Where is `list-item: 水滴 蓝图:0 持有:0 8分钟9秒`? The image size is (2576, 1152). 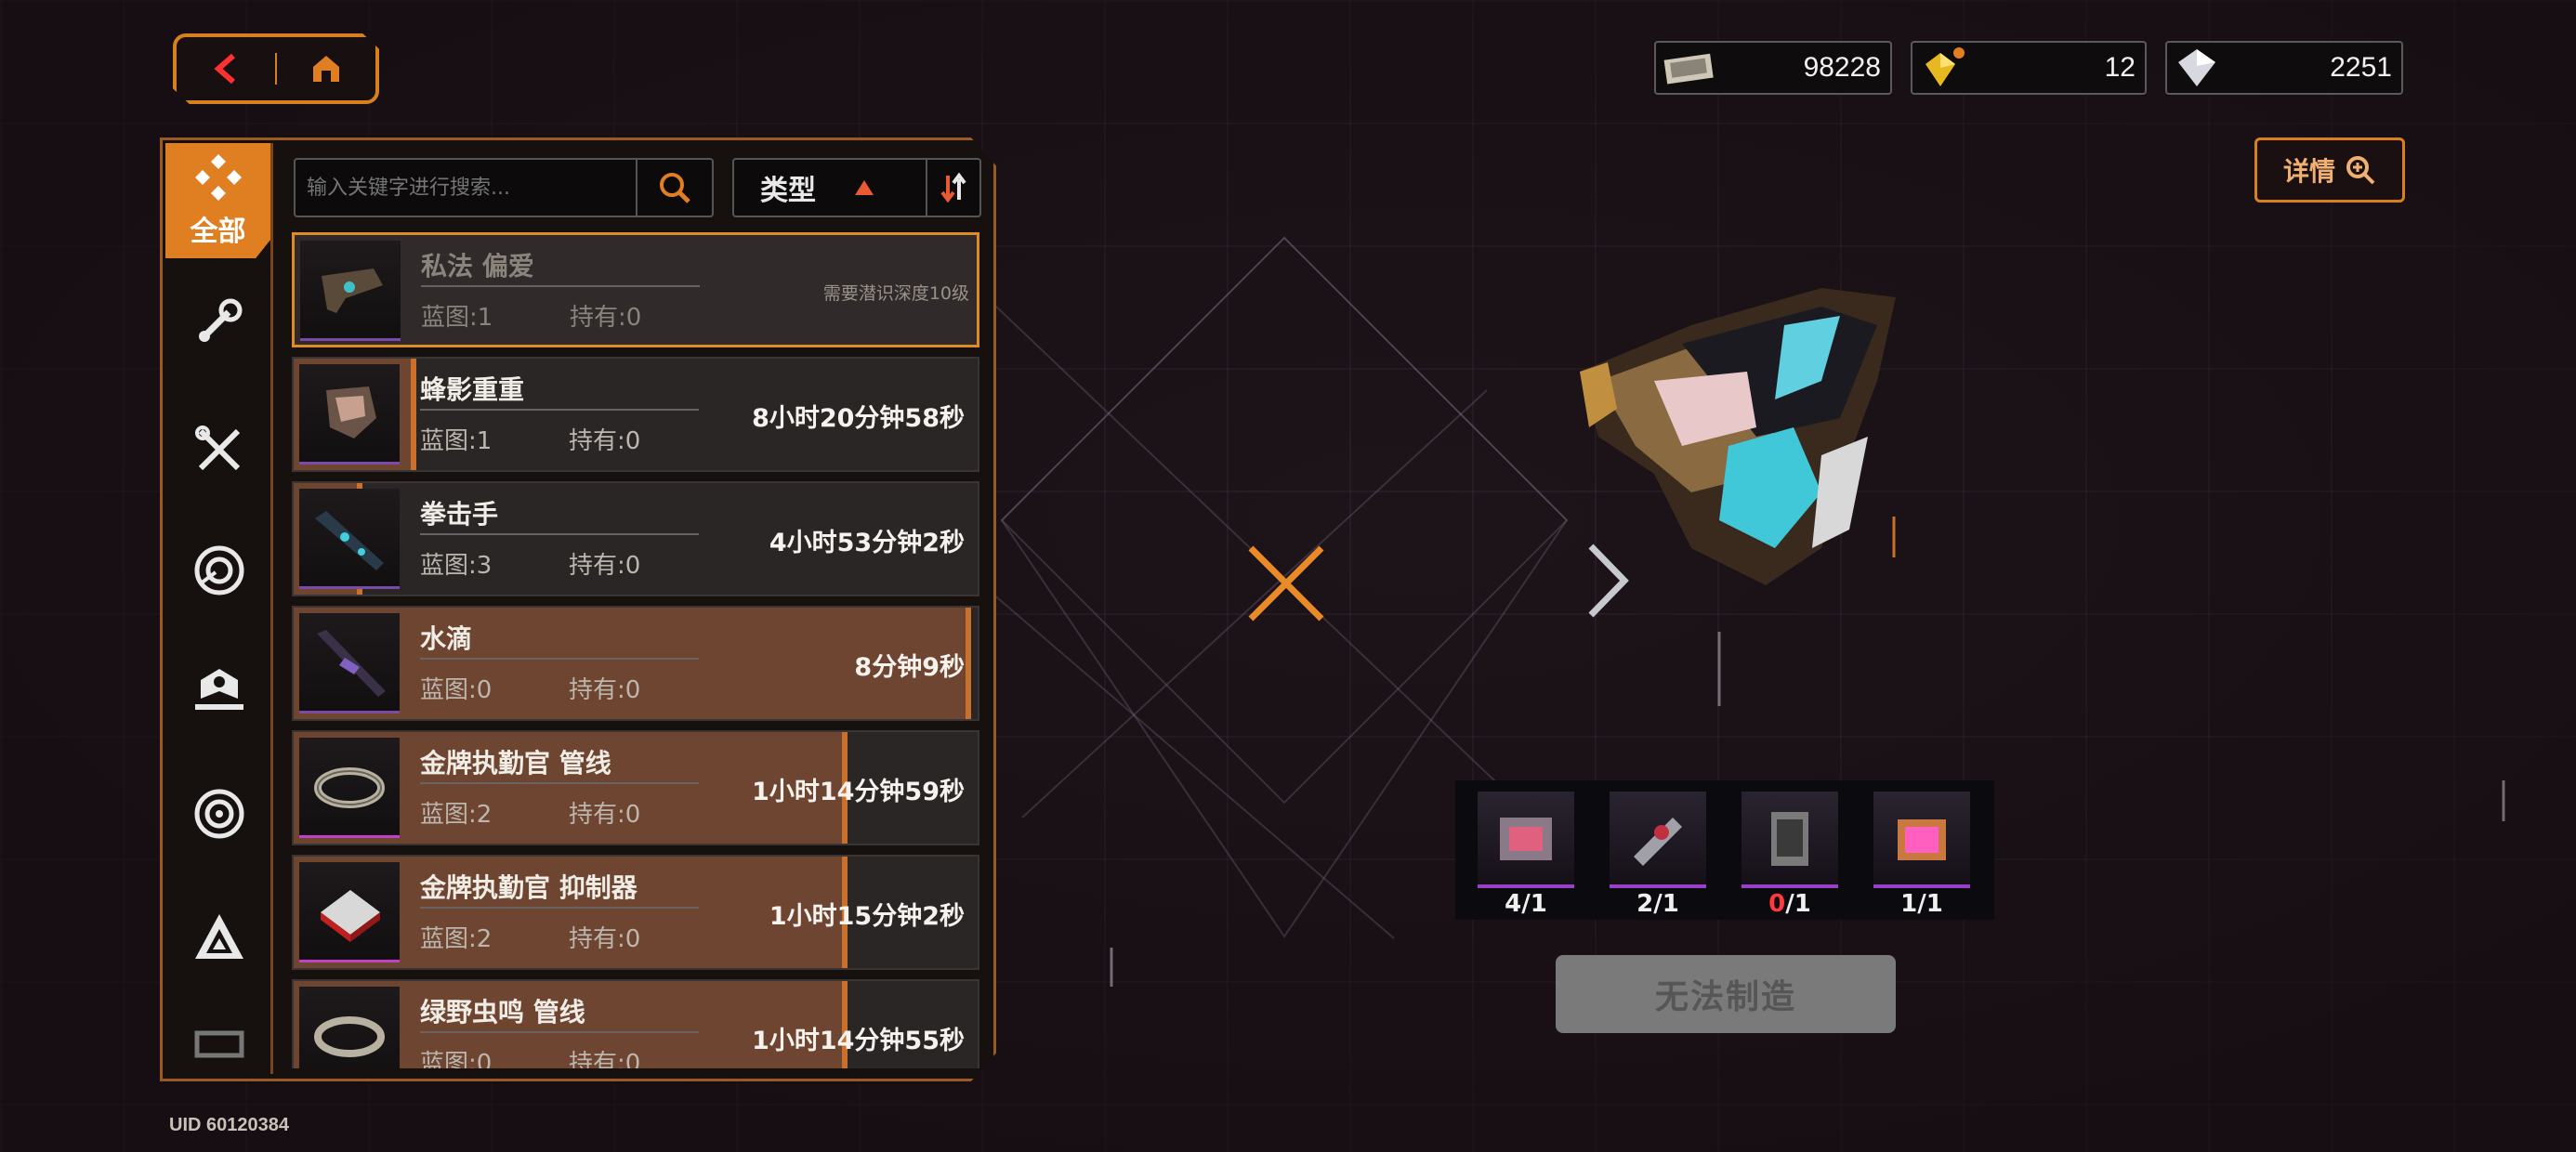
list-item: 水滴 蓝图:0 持有:0 8分钟9秒 is located at coordinates (635, 663).